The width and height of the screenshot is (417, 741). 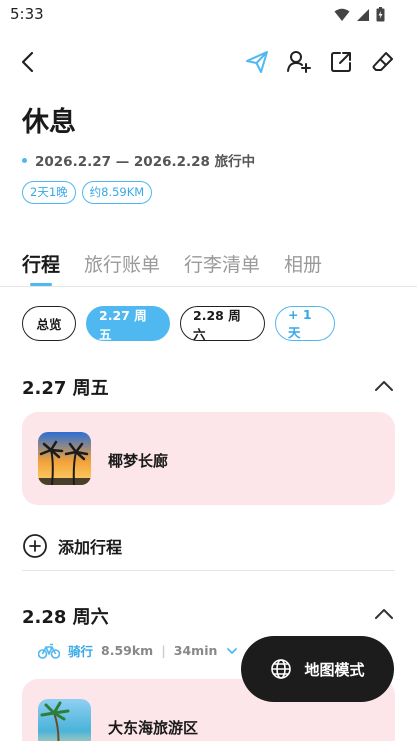 What do you see at coordinates (27, 14) in the screenshot?
I see `status-time: 5:33` at bounding box center [27, 14].